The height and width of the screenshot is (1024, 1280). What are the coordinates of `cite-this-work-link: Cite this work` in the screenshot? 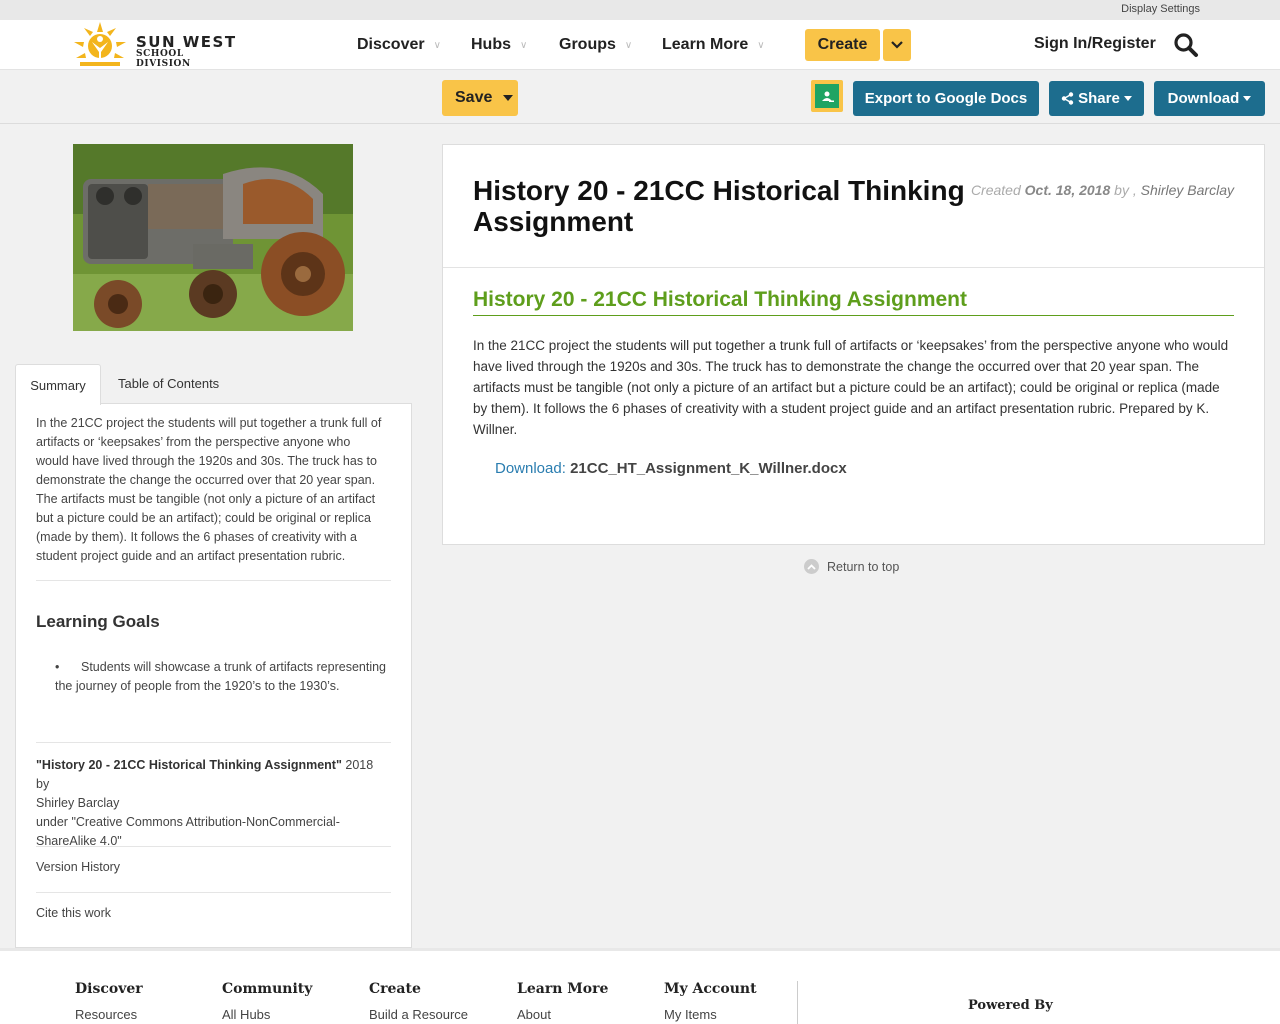 It's located at (73, 913).